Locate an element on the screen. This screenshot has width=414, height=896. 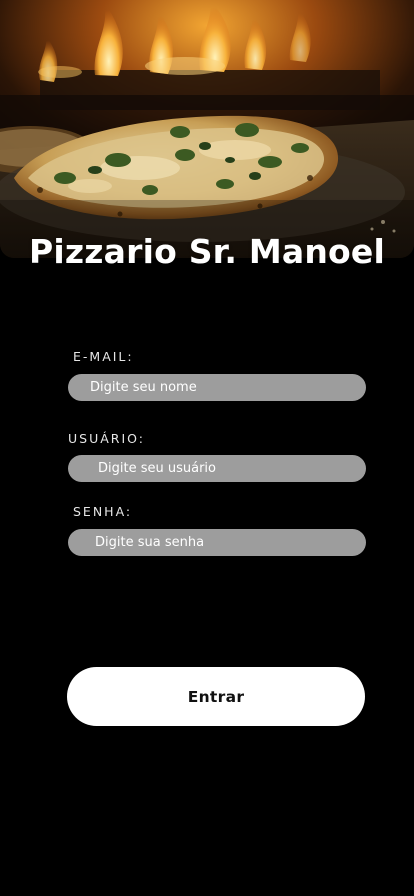
email-field is located at coordinates (217, 387).